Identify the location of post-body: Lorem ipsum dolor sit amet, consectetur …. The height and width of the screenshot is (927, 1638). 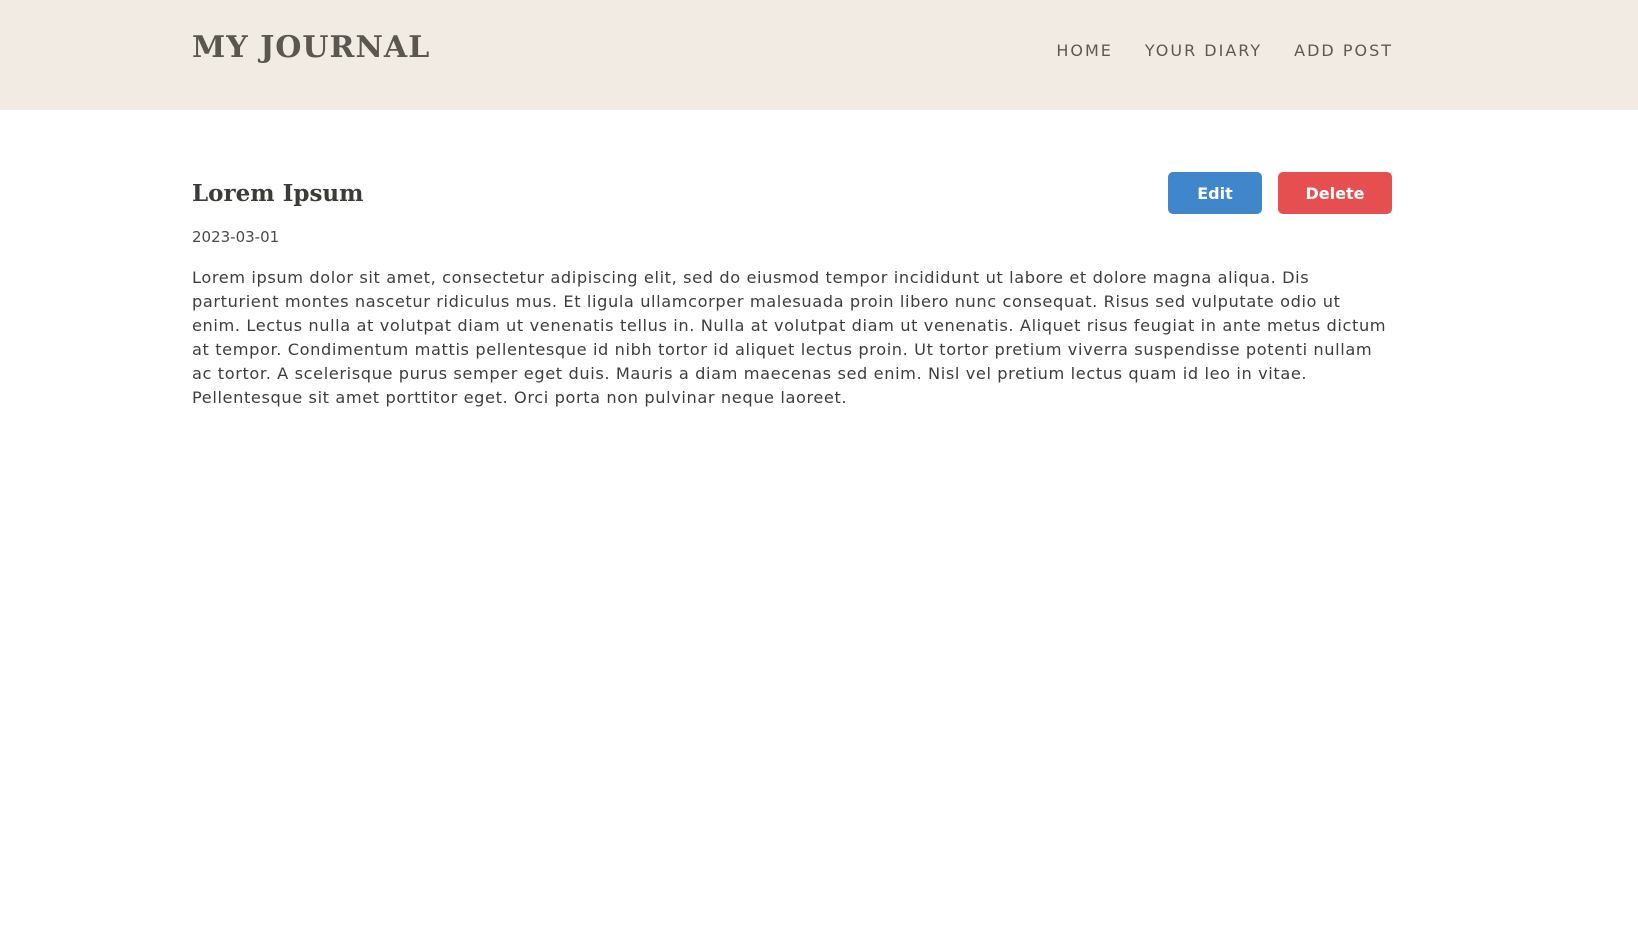
(789, 337).